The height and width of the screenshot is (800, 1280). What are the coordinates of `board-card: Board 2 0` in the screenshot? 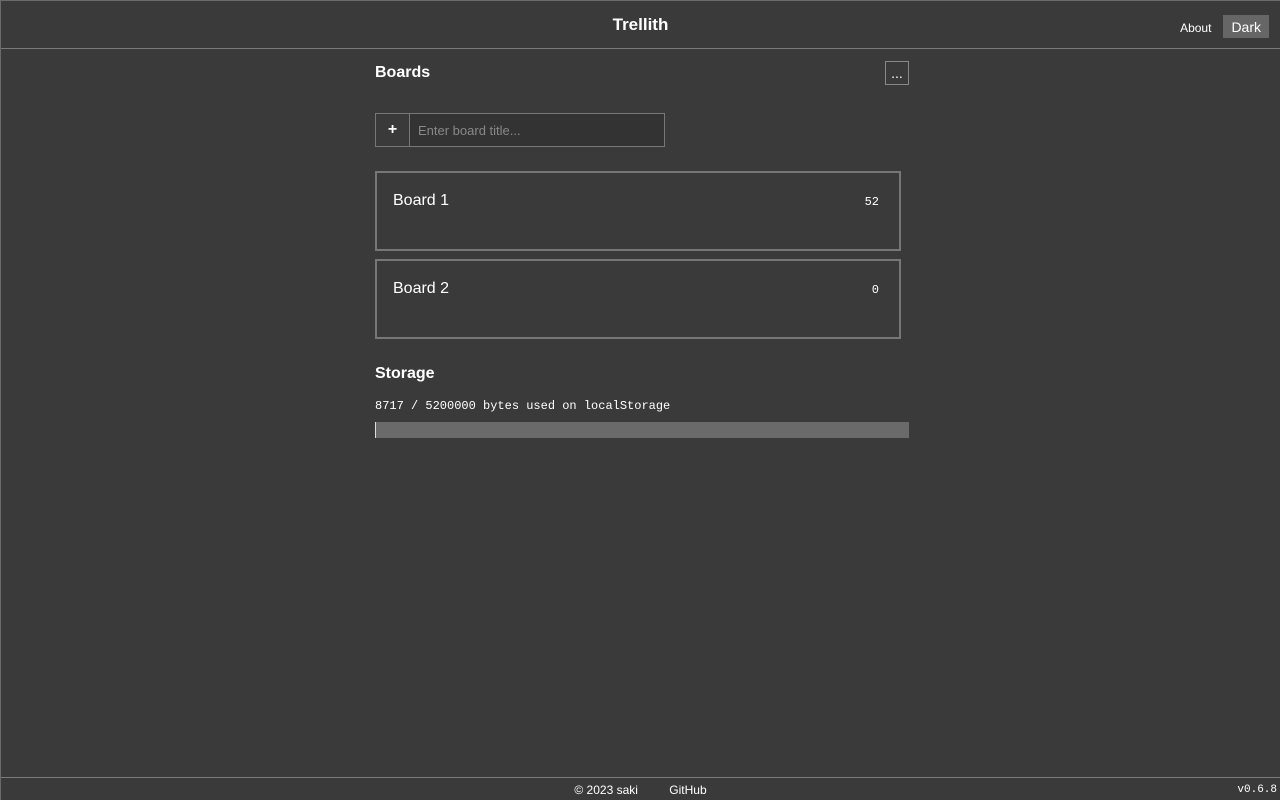 It's located at (638, 299).